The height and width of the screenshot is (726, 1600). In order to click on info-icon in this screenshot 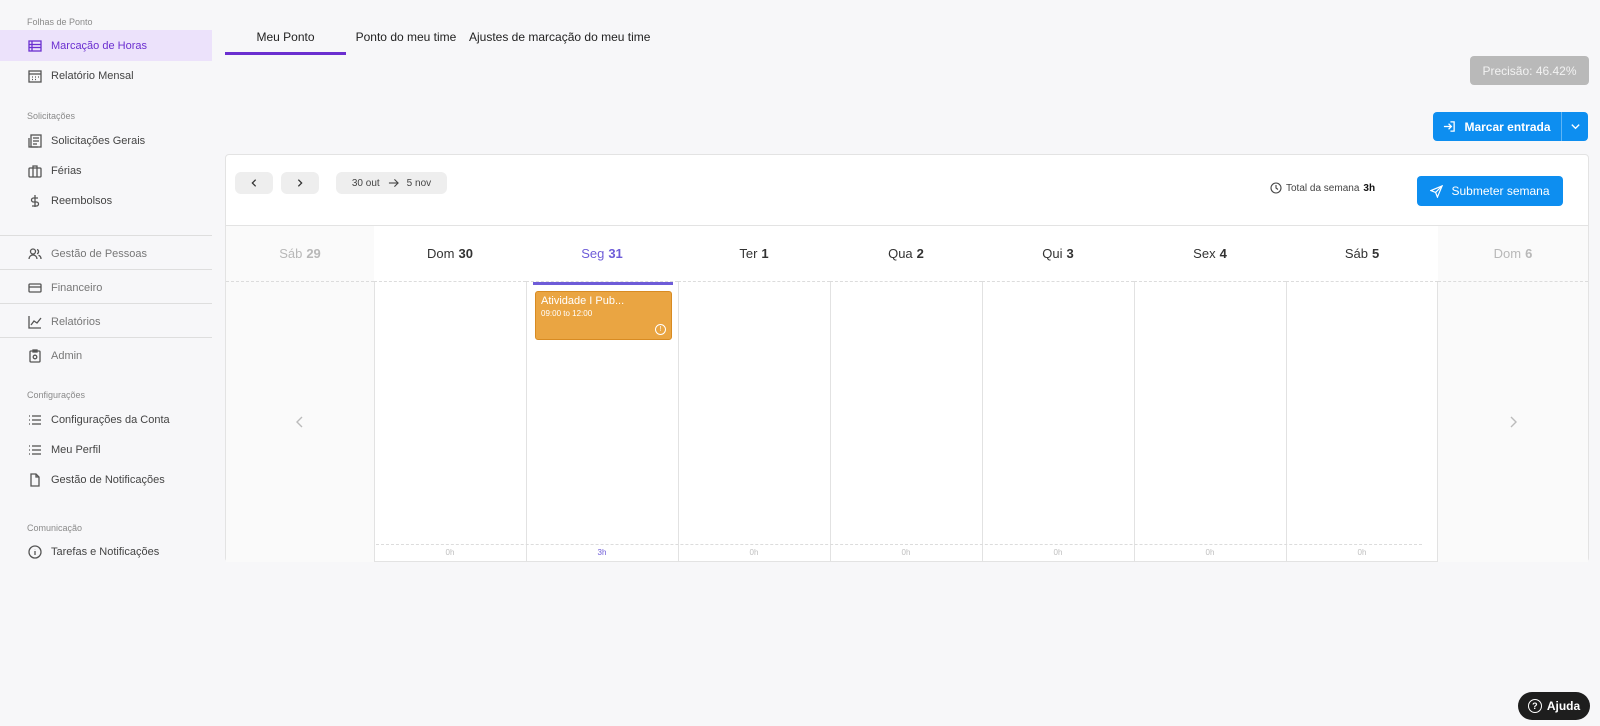, I will do `click(35, 552)`.